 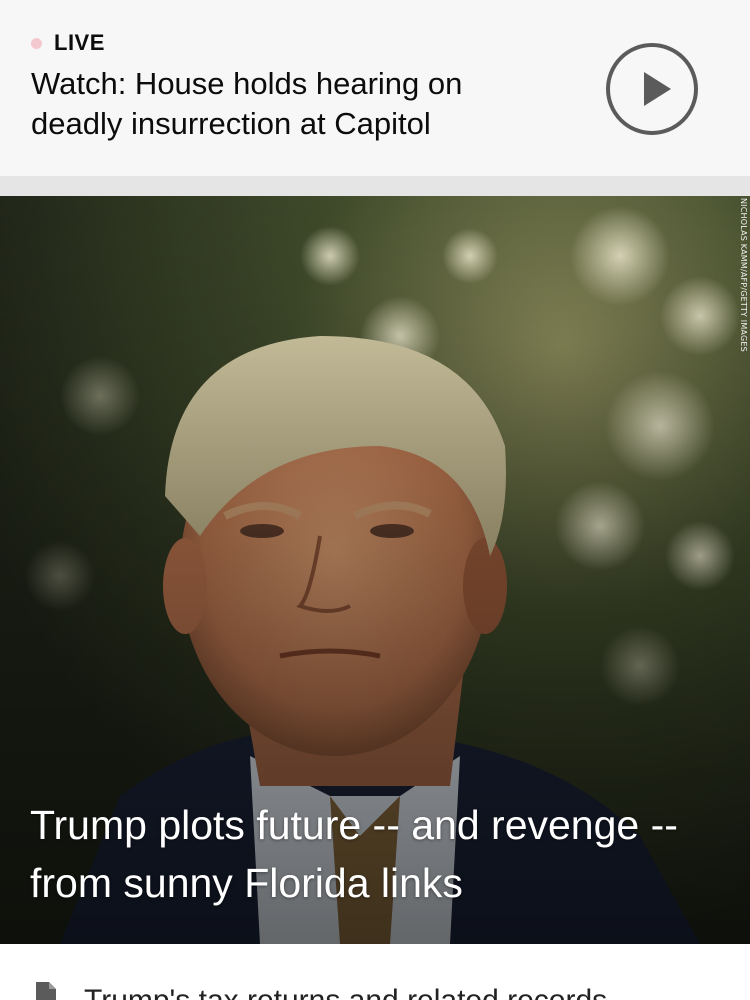 I want to click on article-title: Trump's tax returns and related records, so click(x=345, y=992).